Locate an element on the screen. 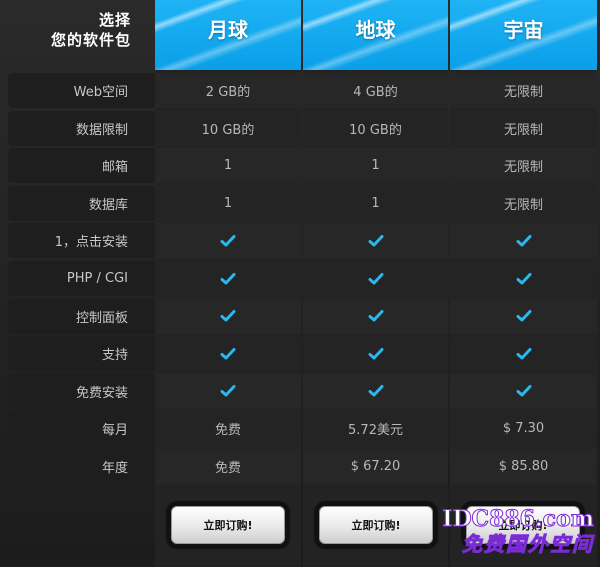 The height and width of the screenshot is (567, 600). row-label: 免费安装 is located at coordinates (81, 391).